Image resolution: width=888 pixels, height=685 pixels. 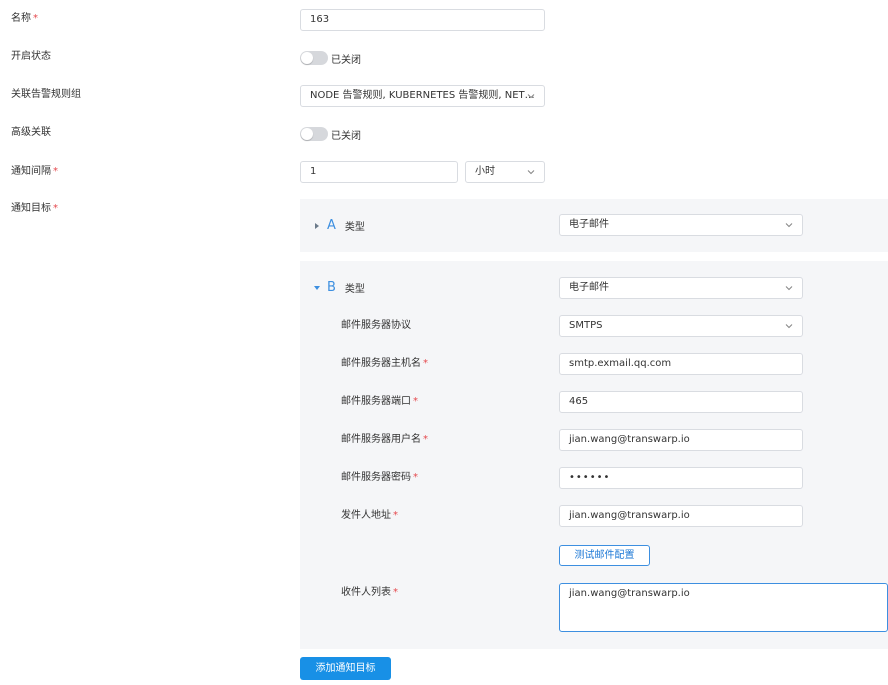 I want to click on username-label: 邮件服务器用户名 *, so click(x=384, y=439).